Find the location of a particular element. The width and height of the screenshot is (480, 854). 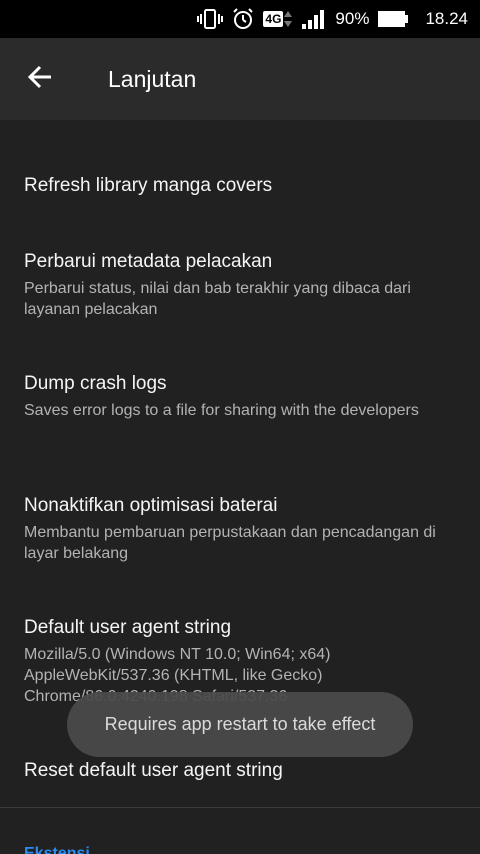

pref-reset-user-agent: Reset default user agent string is located at coordinates (240, 771).